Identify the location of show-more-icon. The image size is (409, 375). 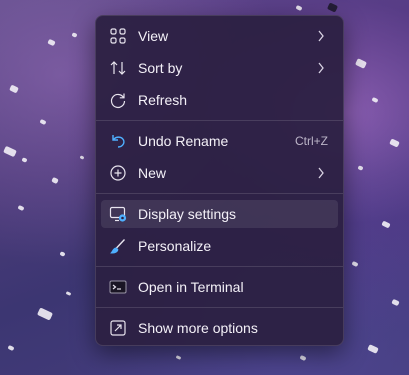
(118, 328).